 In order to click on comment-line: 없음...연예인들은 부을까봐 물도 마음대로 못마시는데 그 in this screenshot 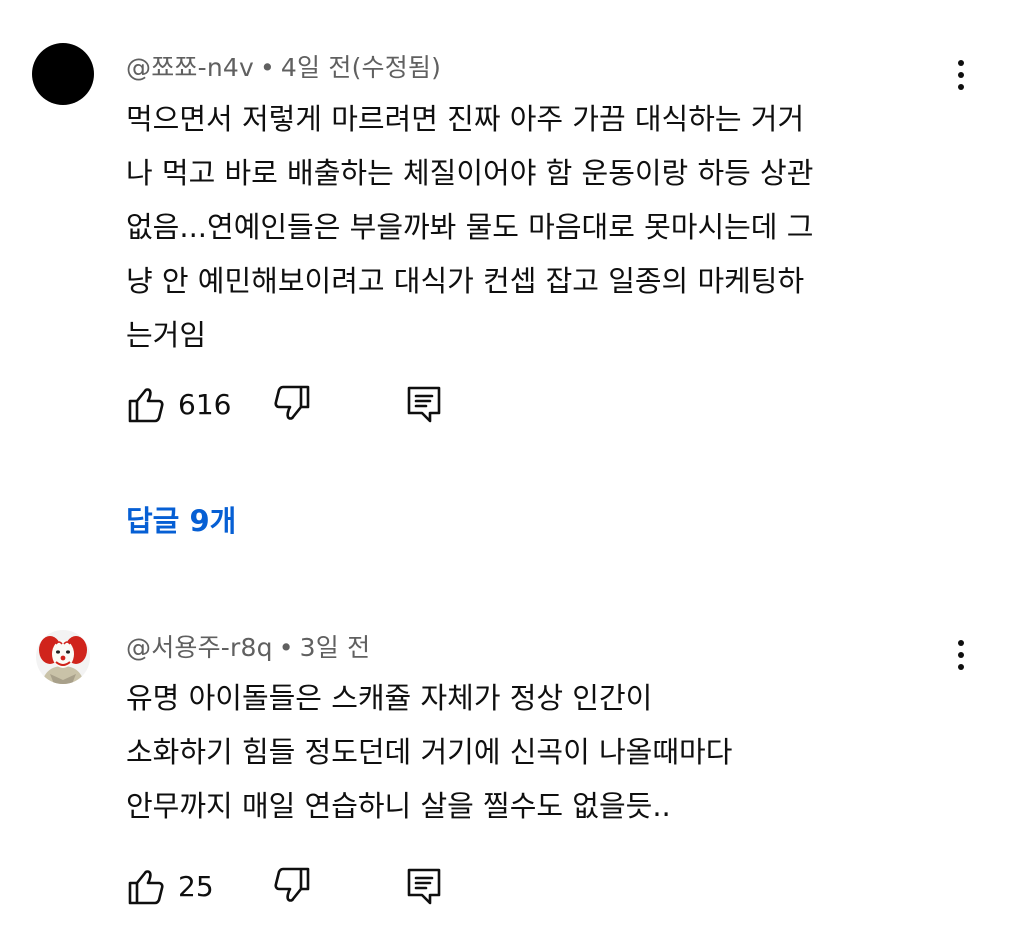, I will do `click(470, 227)`.